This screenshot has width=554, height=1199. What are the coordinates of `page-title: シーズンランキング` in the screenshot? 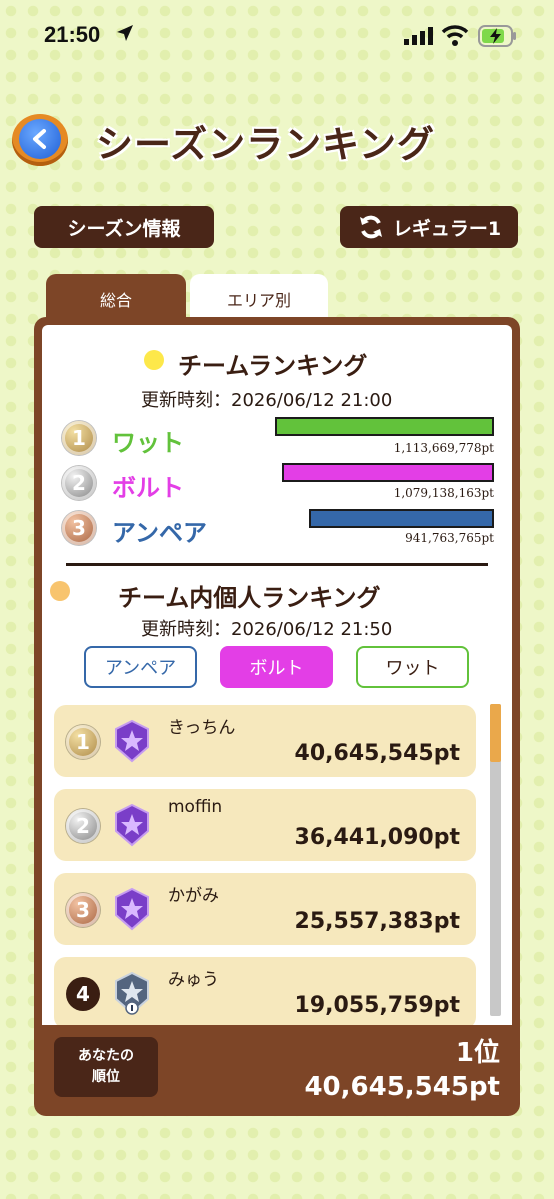 It's located at (266, 144).